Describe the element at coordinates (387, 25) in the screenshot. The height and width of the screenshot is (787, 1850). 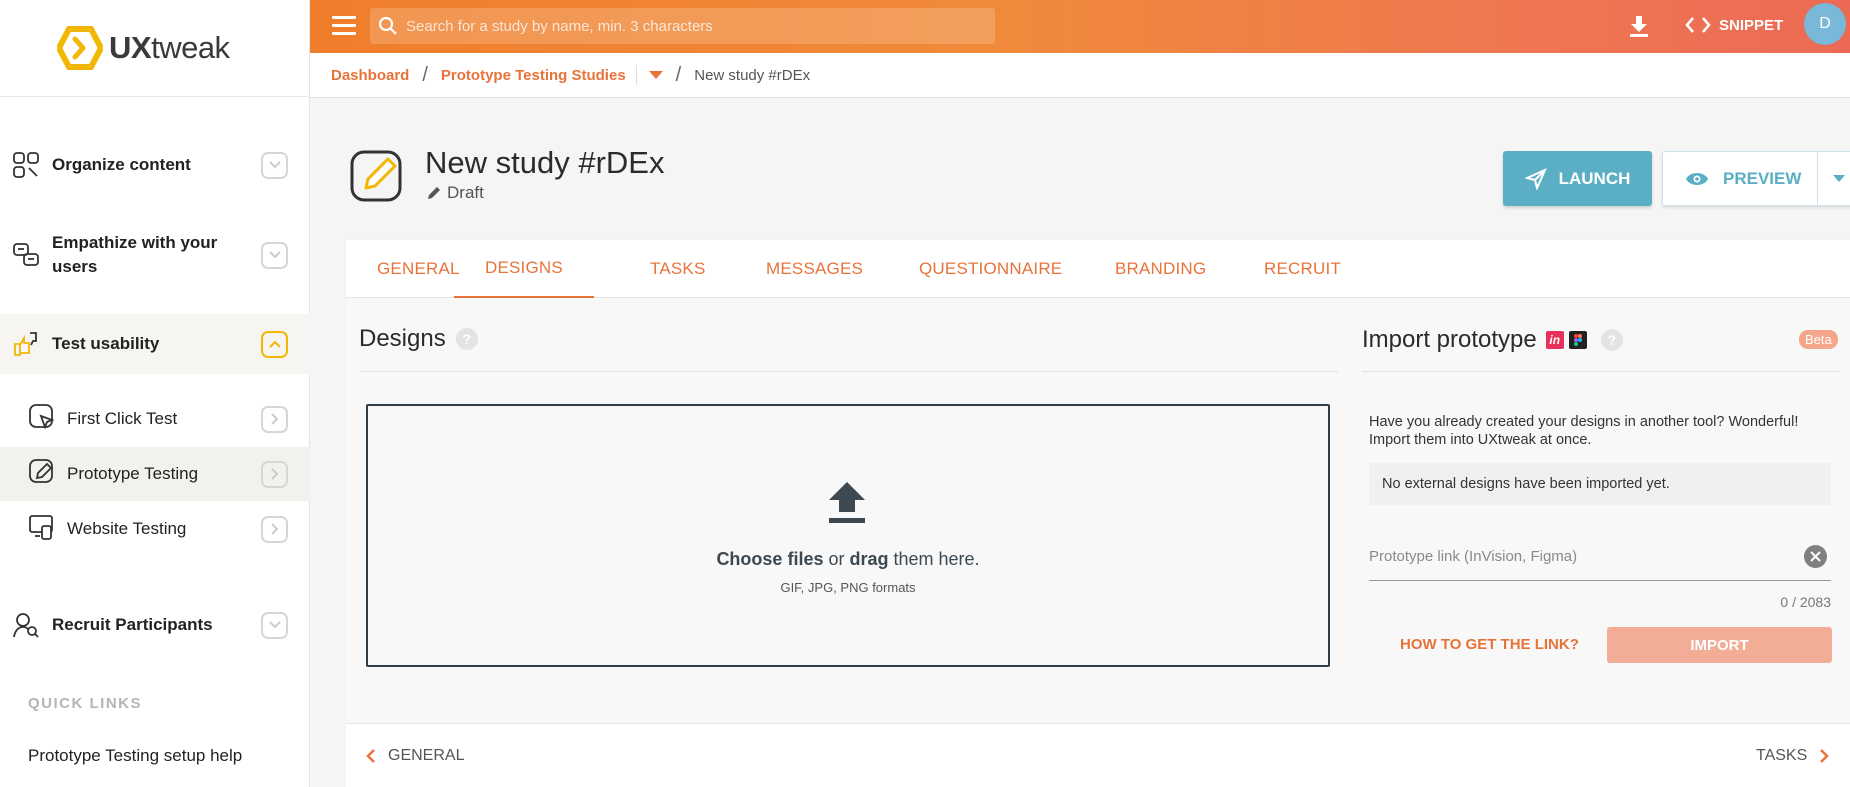
I see `search-icon` at that location.